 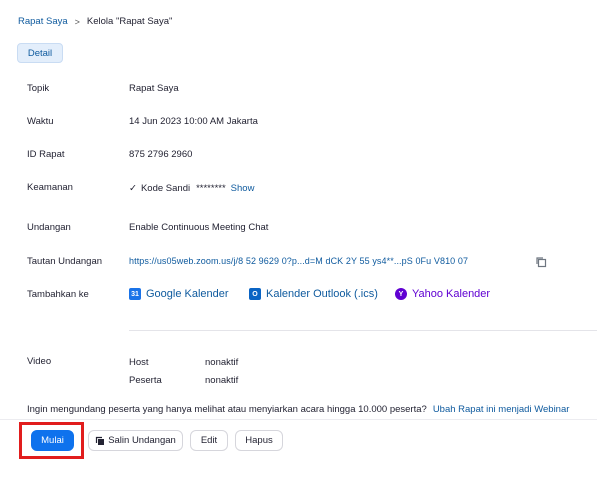 I want to click on copy-invitation-button: Salin Undangan, so click(x=135, y=440).